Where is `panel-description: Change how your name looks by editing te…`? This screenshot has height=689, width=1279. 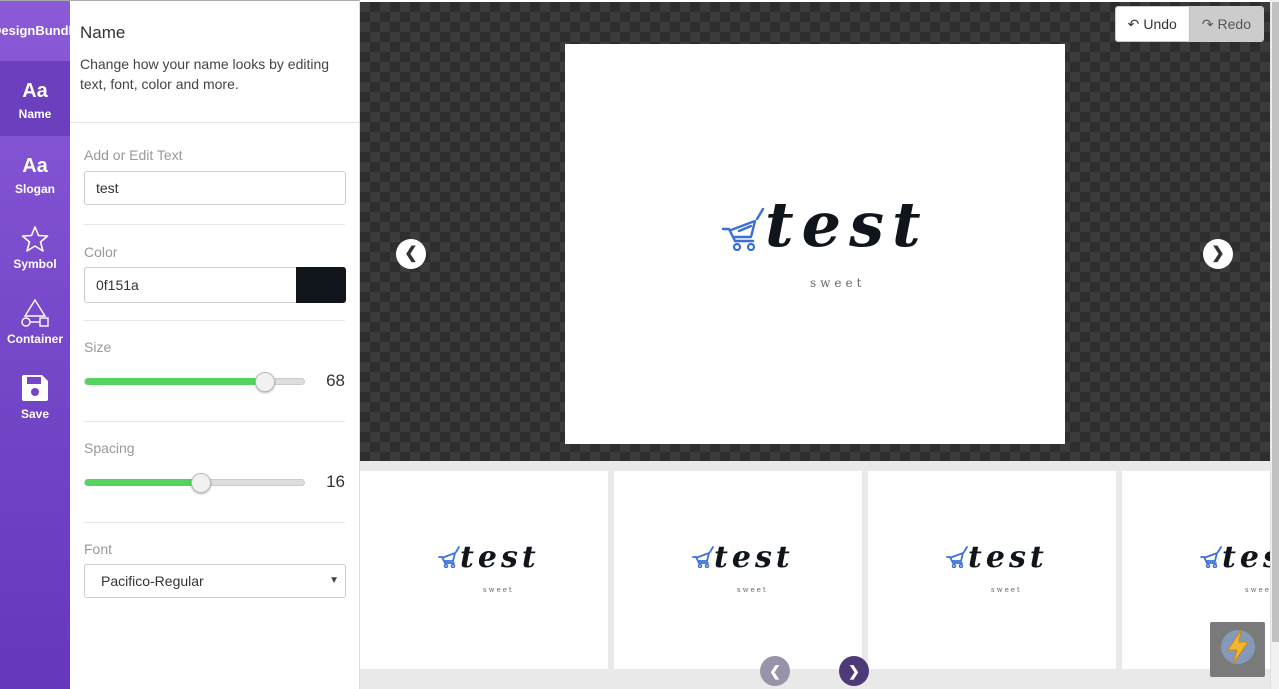 panel-description: Change how your name looks by editing te… is located at coordinates (205, 74).